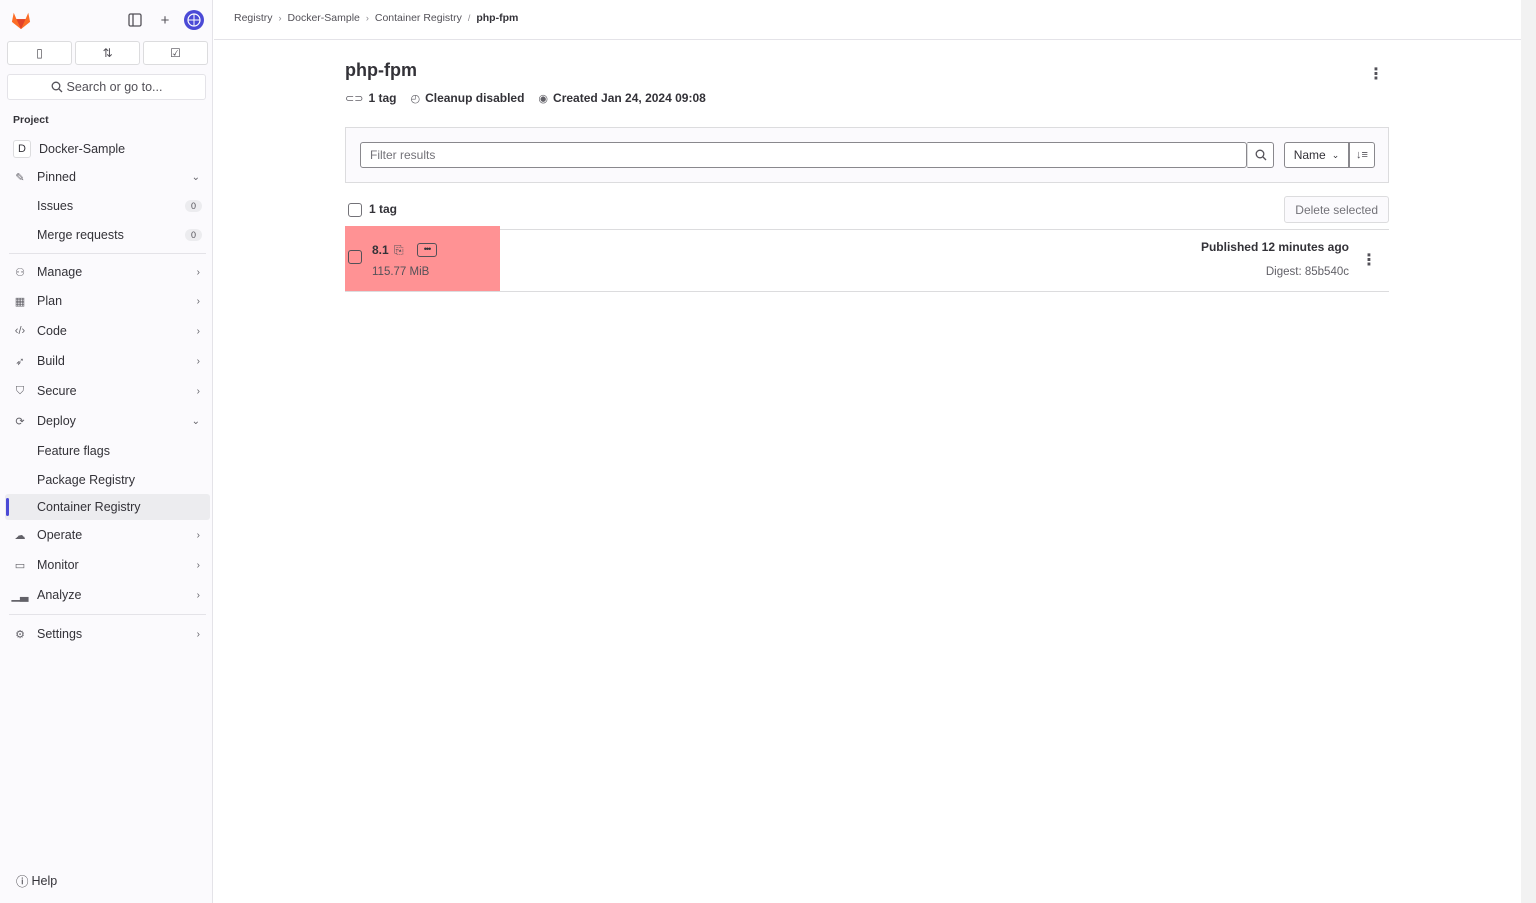  What do you see at coordinates (107, 206) in the screenshot?
I see `sidebar-item-issues: Issues 0` at bounding box center [107, 206].